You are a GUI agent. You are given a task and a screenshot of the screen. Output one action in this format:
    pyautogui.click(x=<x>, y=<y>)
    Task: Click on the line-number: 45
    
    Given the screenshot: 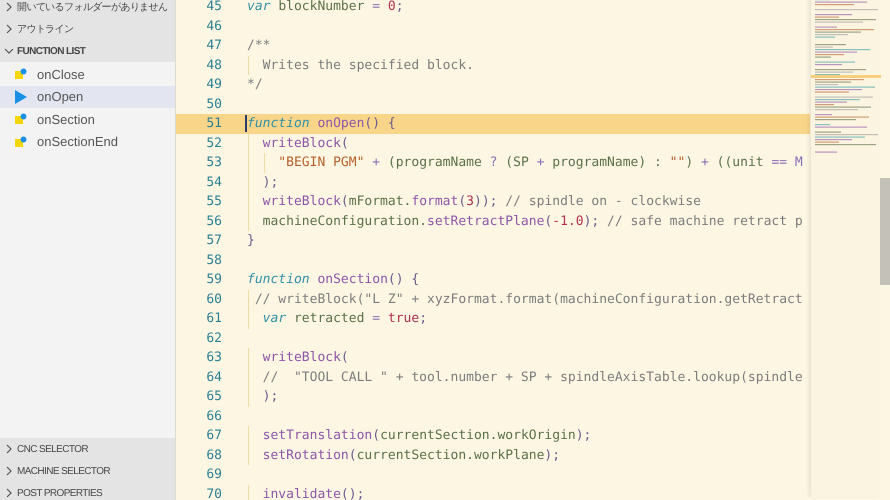 What is the action you would take?
    pyautogui.click(x=213, y=8)
    